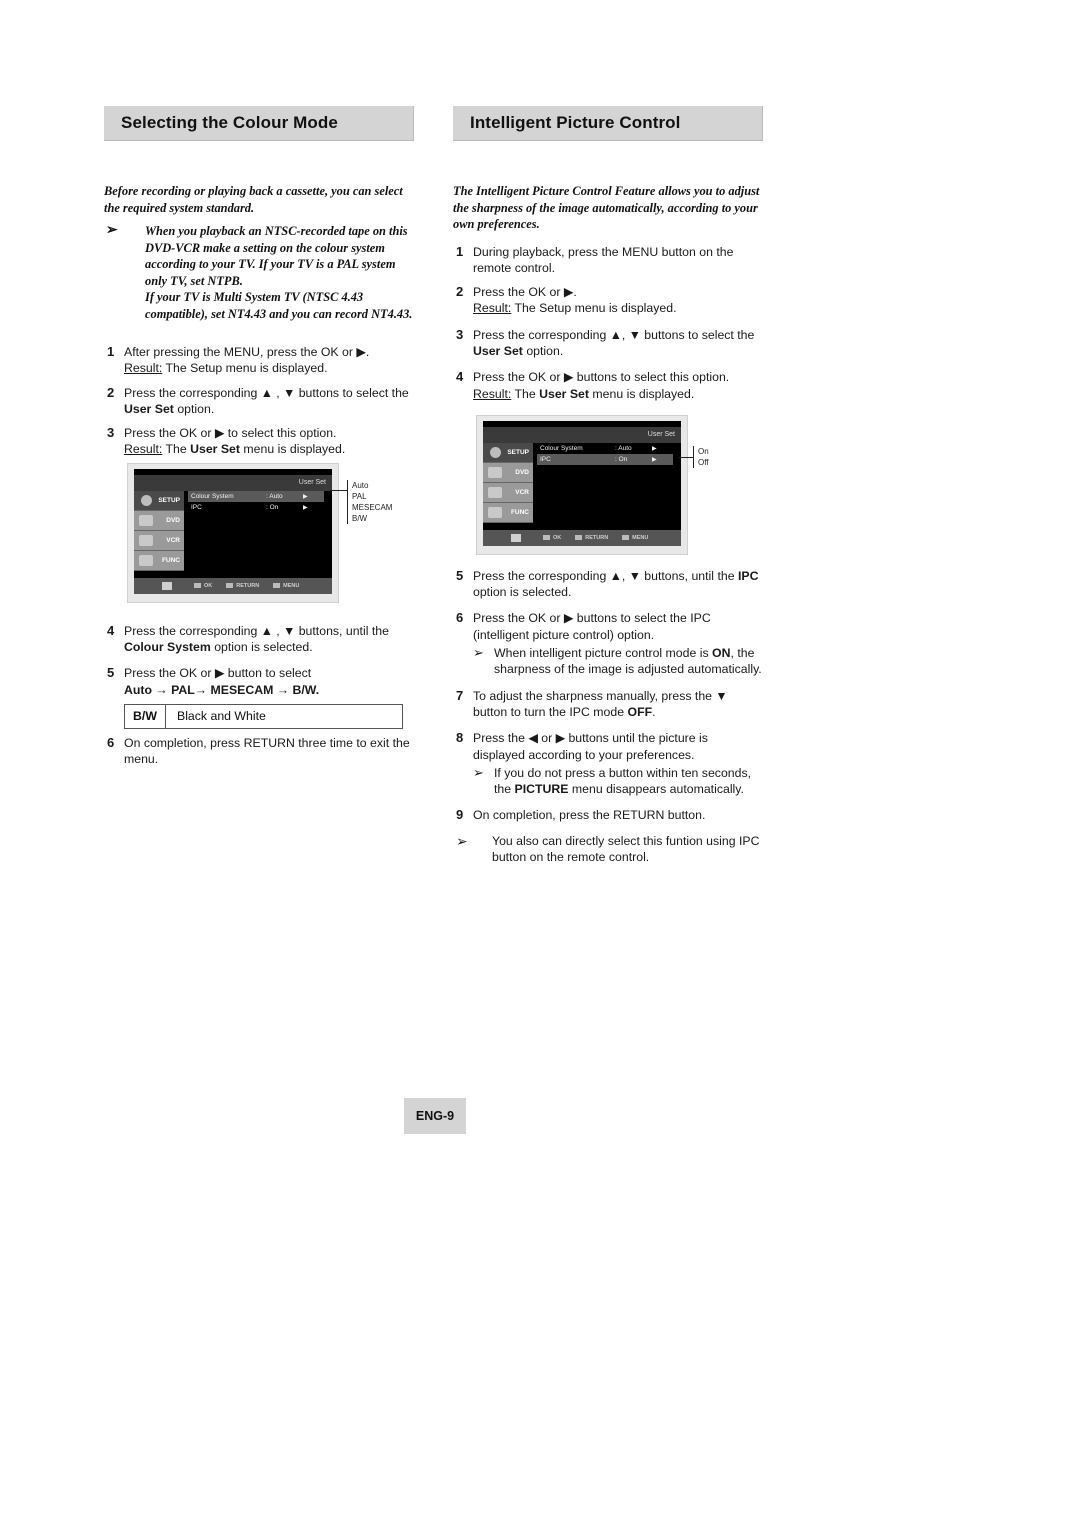  I want to click on page-number: ENG-9, so click(435, 1116).